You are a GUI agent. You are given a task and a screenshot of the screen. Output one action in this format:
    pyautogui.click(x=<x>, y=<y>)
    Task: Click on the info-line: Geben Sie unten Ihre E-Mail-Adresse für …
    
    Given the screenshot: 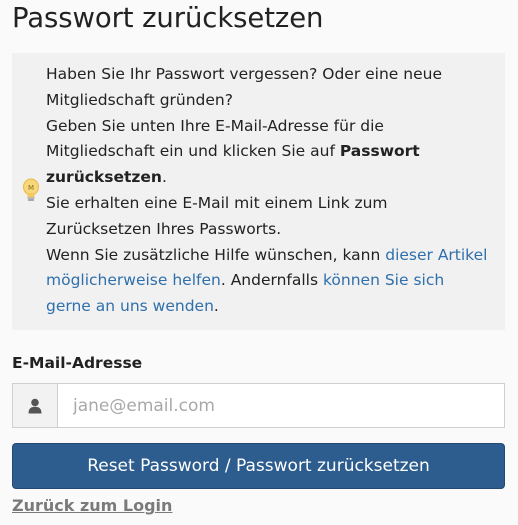 What is the action you would take?
    pyautogui.click(x=215, y=125)
    